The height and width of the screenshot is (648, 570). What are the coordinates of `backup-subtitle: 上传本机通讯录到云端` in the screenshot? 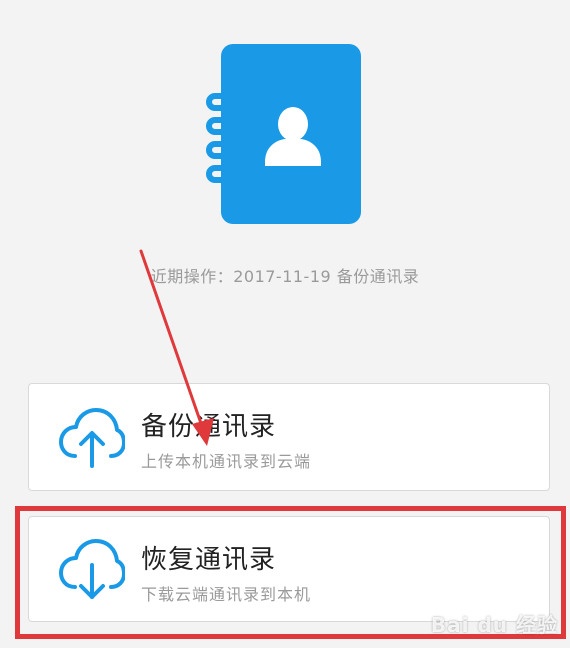 It's located at (226, 461).